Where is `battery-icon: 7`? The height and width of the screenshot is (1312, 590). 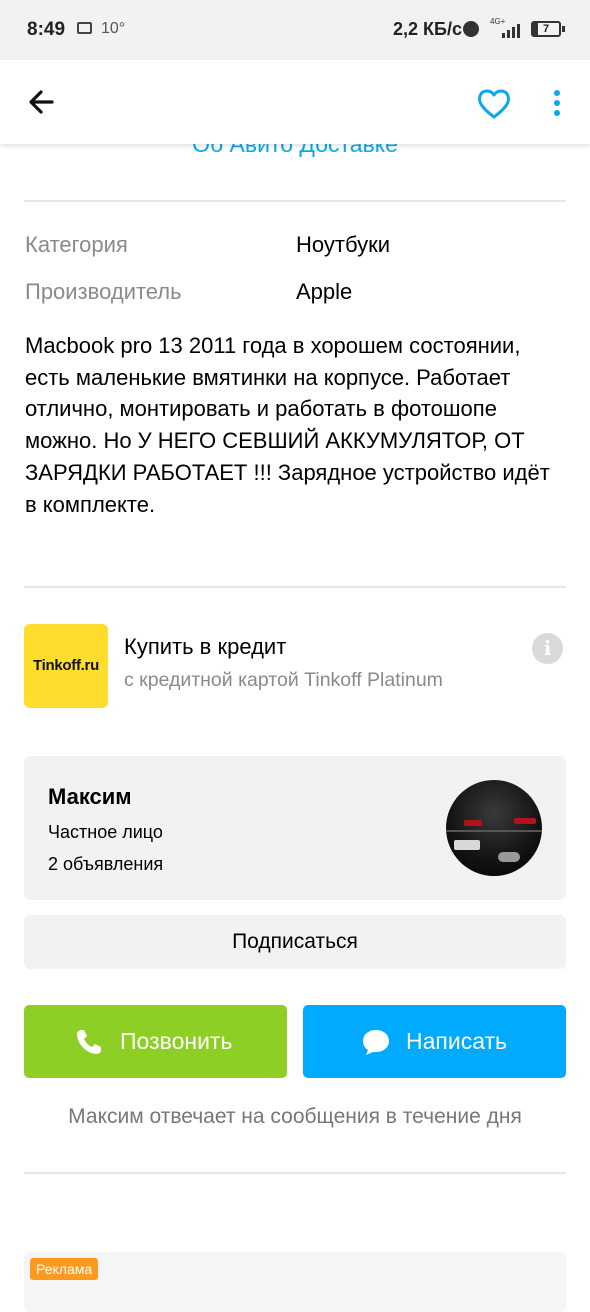
battery-icon: 7 is located at coordinates (546, 29).